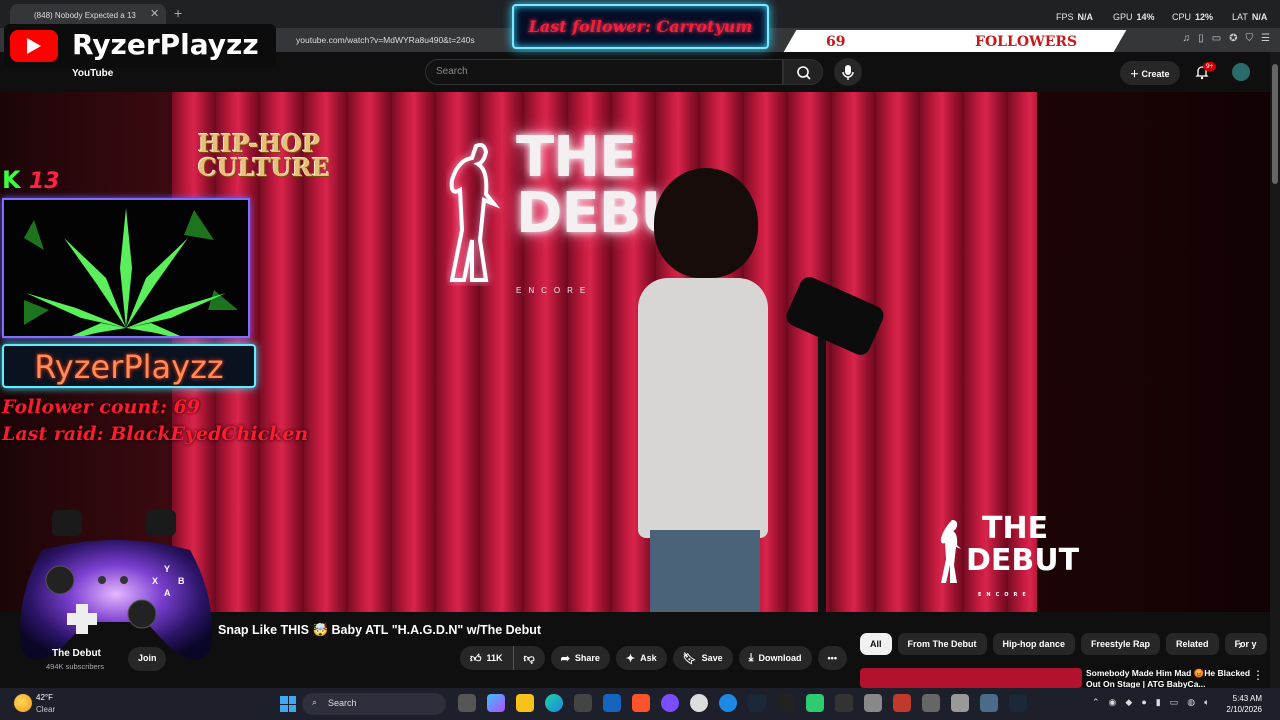  Describe the element at coordinates (786, 703) in the screenshot. I see `epic-games-icon` at that location.